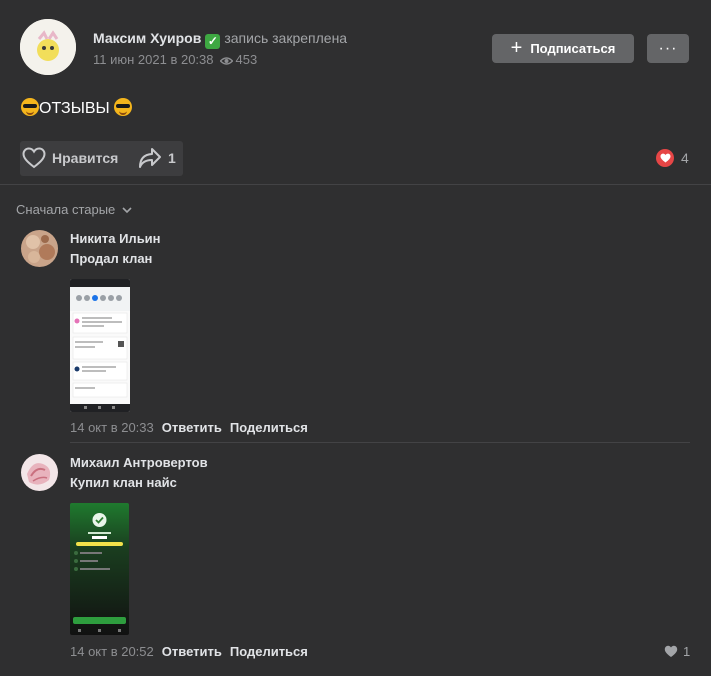 This screenshot has height=676, width=711. Describe the element at coordinates (48, 47) in the screenshot. I see `author-avatar` at that location.